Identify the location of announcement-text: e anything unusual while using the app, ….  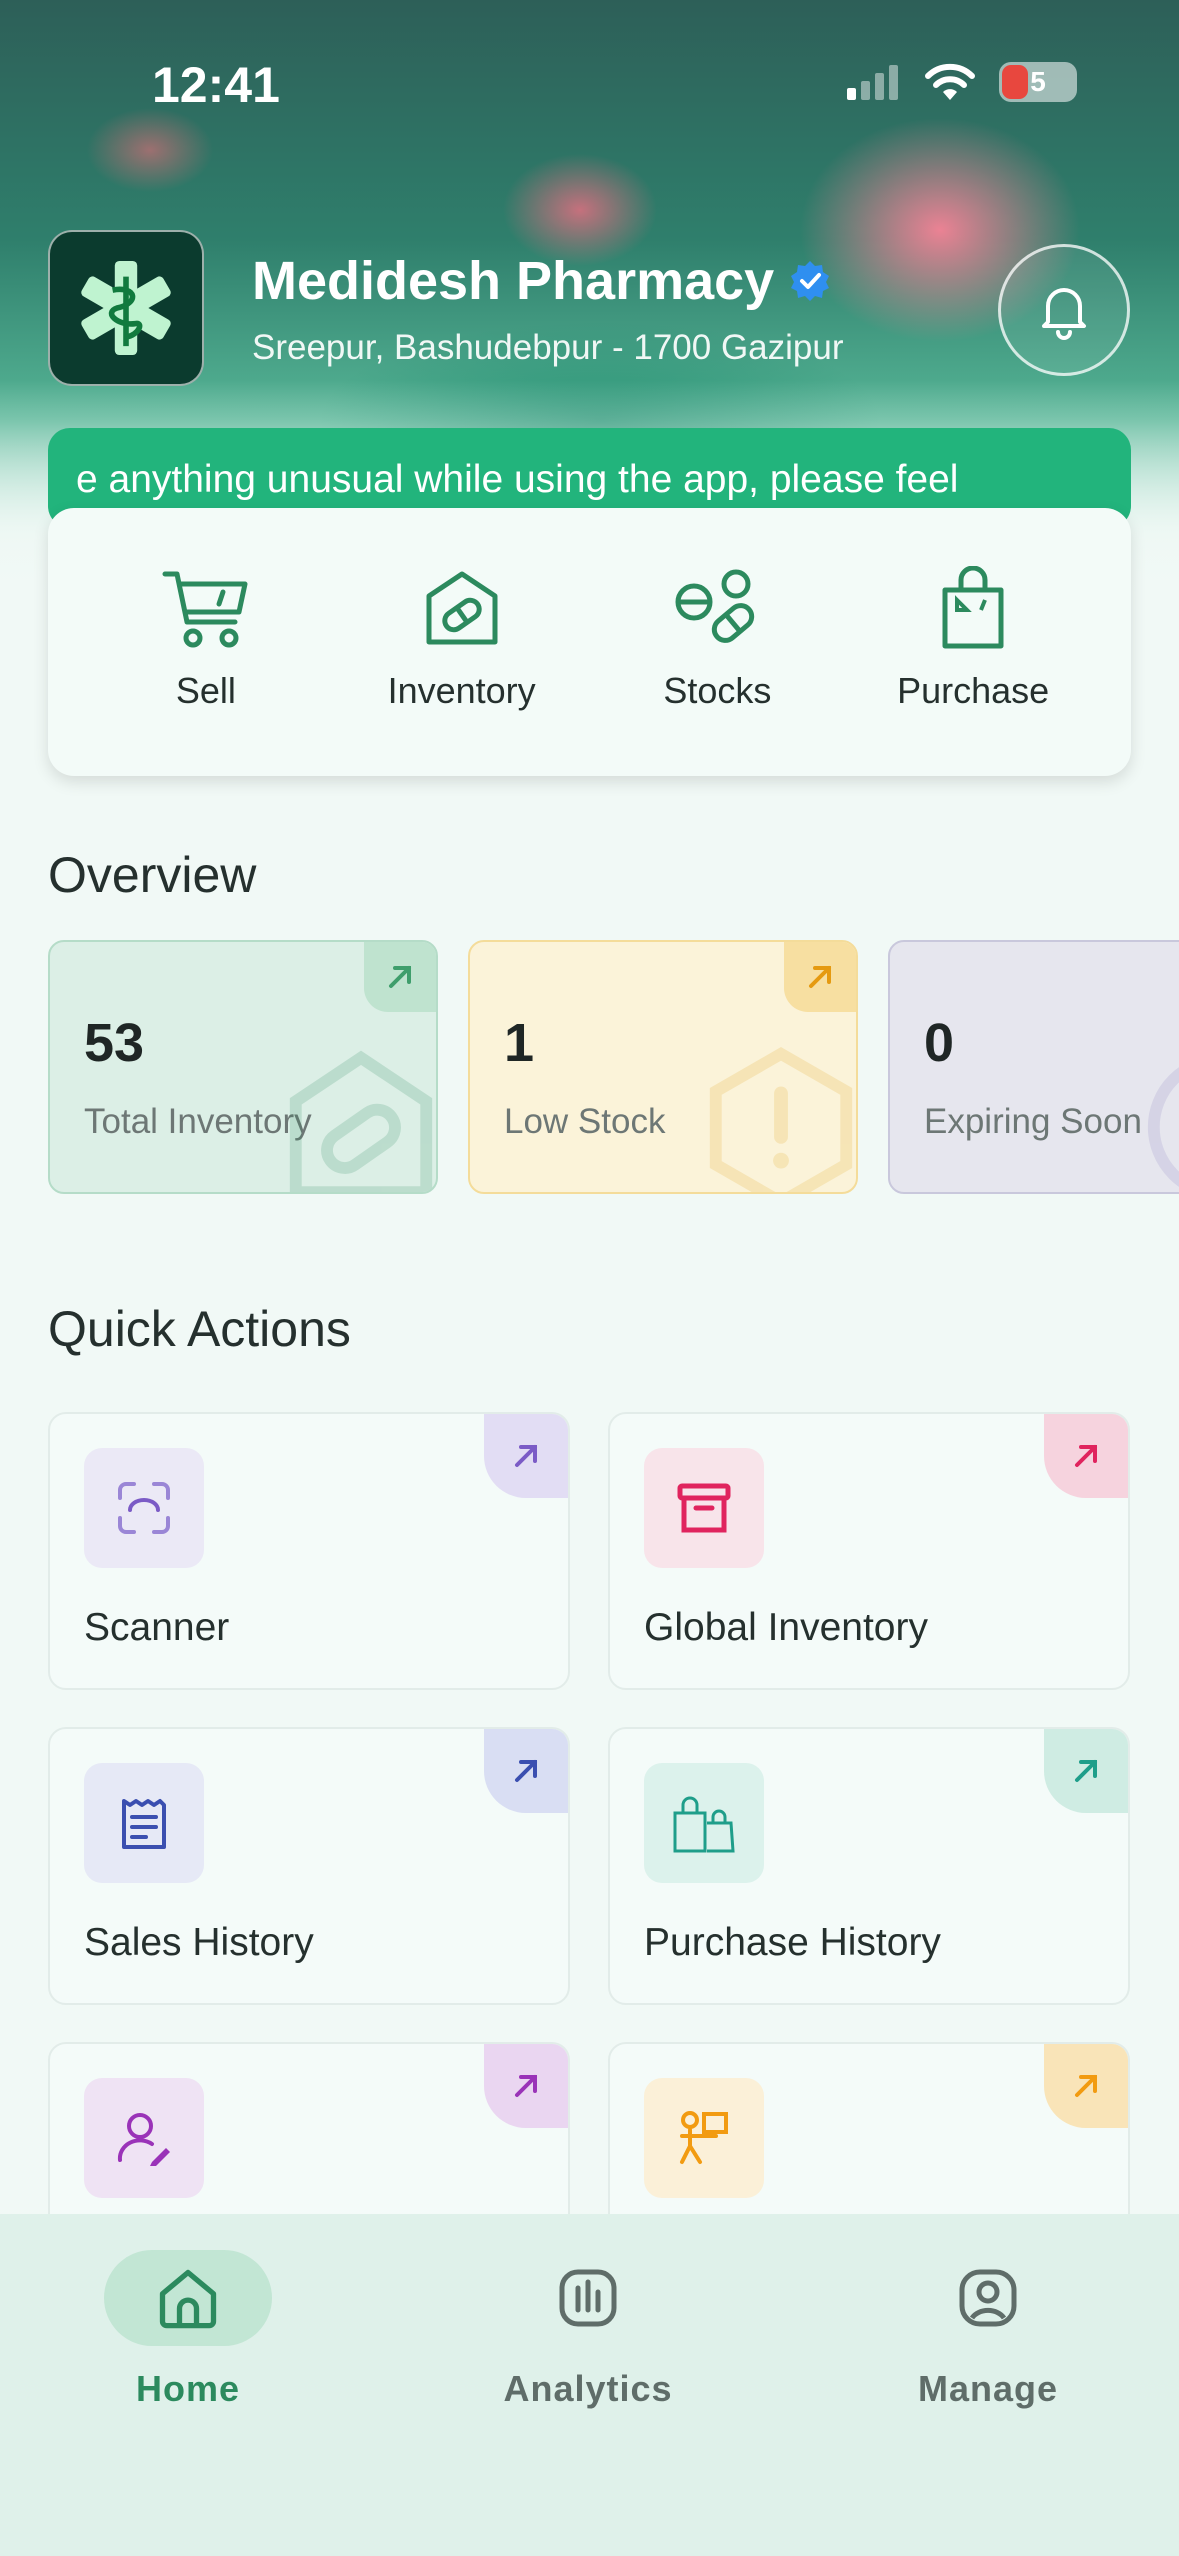
(517, 479).